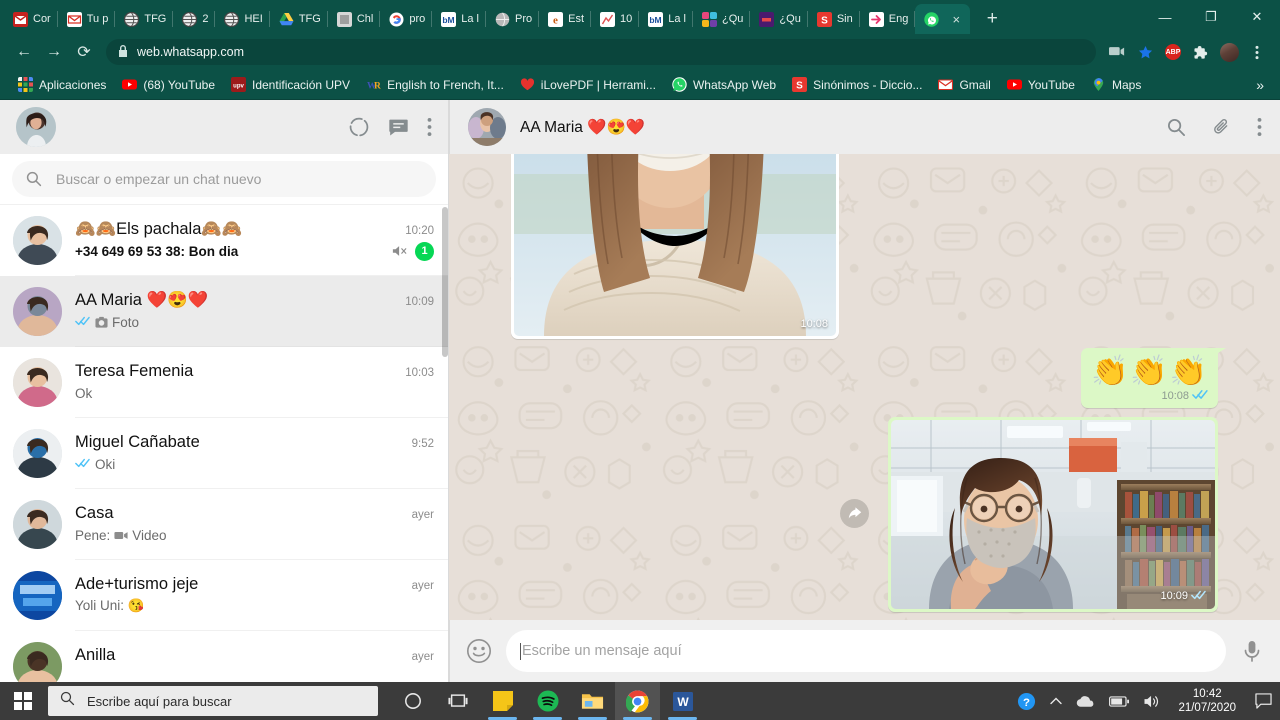 The height and width of the screenshot is (720, 1280). What do you see at coordinates (1207, 701) in the screenshot?
I see `taskbar-clock: 10:42 21/07/2020` at bounding box center [1207, 701].